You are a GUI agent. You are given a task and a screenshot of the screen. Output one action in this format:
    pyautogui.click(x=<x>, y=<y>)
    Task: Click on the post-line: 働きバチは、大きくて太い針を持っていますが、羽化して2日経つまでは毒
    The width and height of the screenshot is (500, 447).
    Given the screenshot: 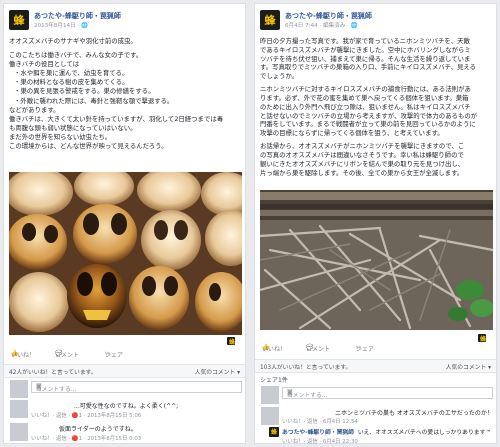 What is the action you would take?
    pyautogui.click(x=116, y=118)
    